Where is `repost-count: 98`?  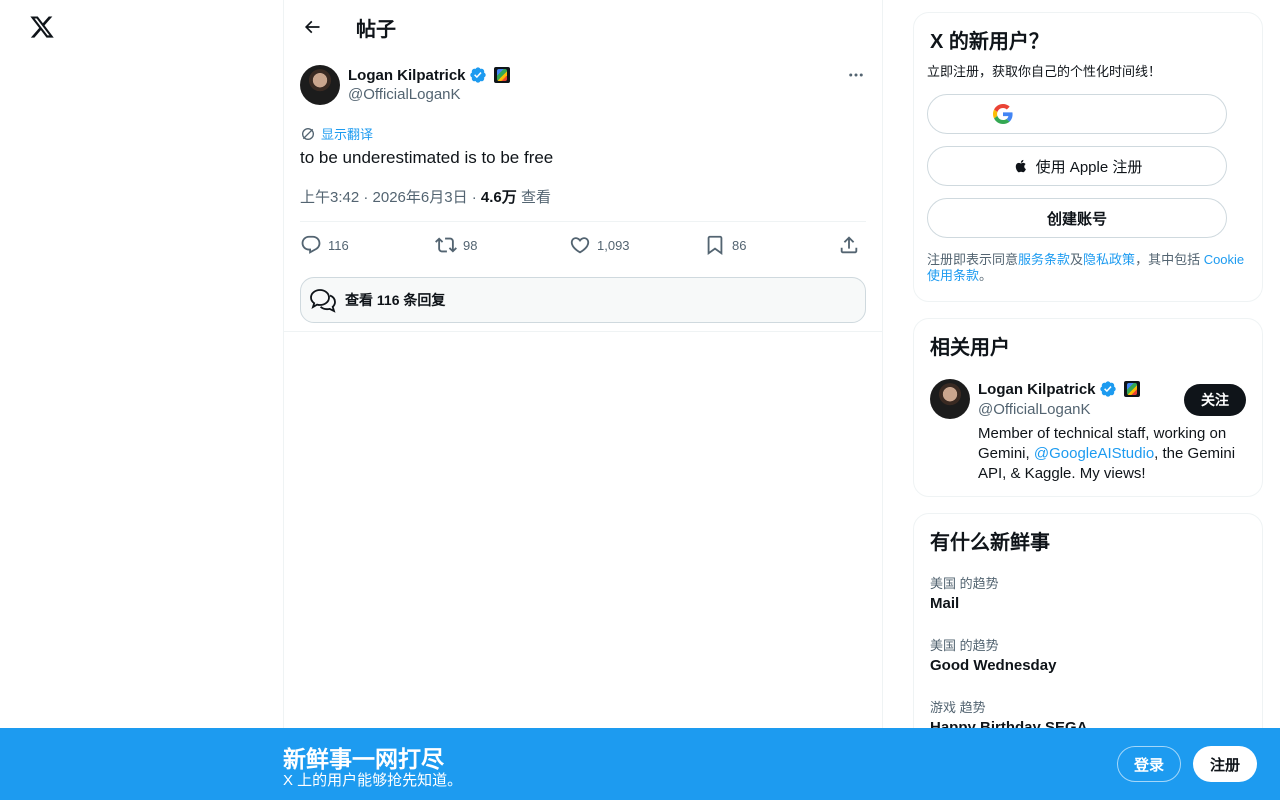
repost-count: 98 is located at coordinates (470, 245).